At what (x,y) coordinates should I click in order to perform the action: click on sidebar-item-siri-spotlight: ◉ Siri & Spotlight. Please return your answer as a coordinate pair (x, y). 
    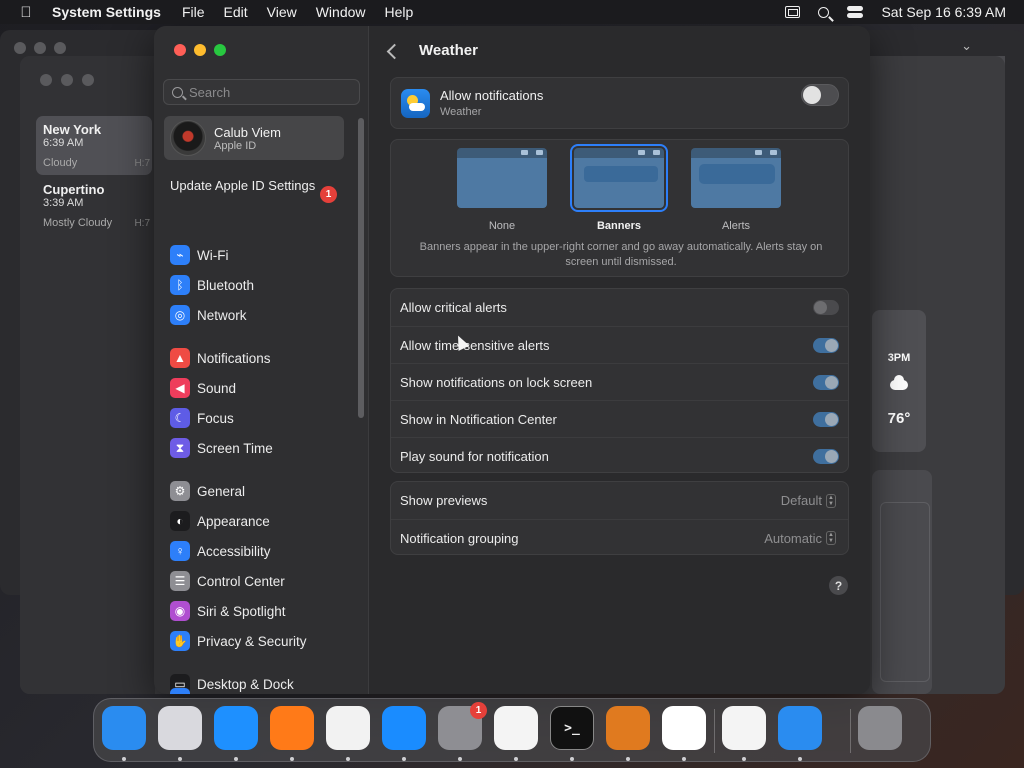
    Looking at the image, I should click on (260, 611).